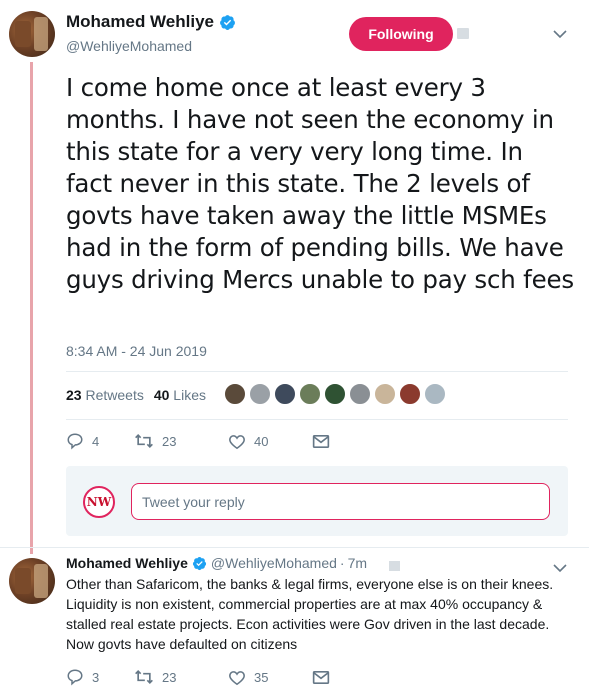  I want to click on likes-stat: 40 Likes, so click(180, 395).